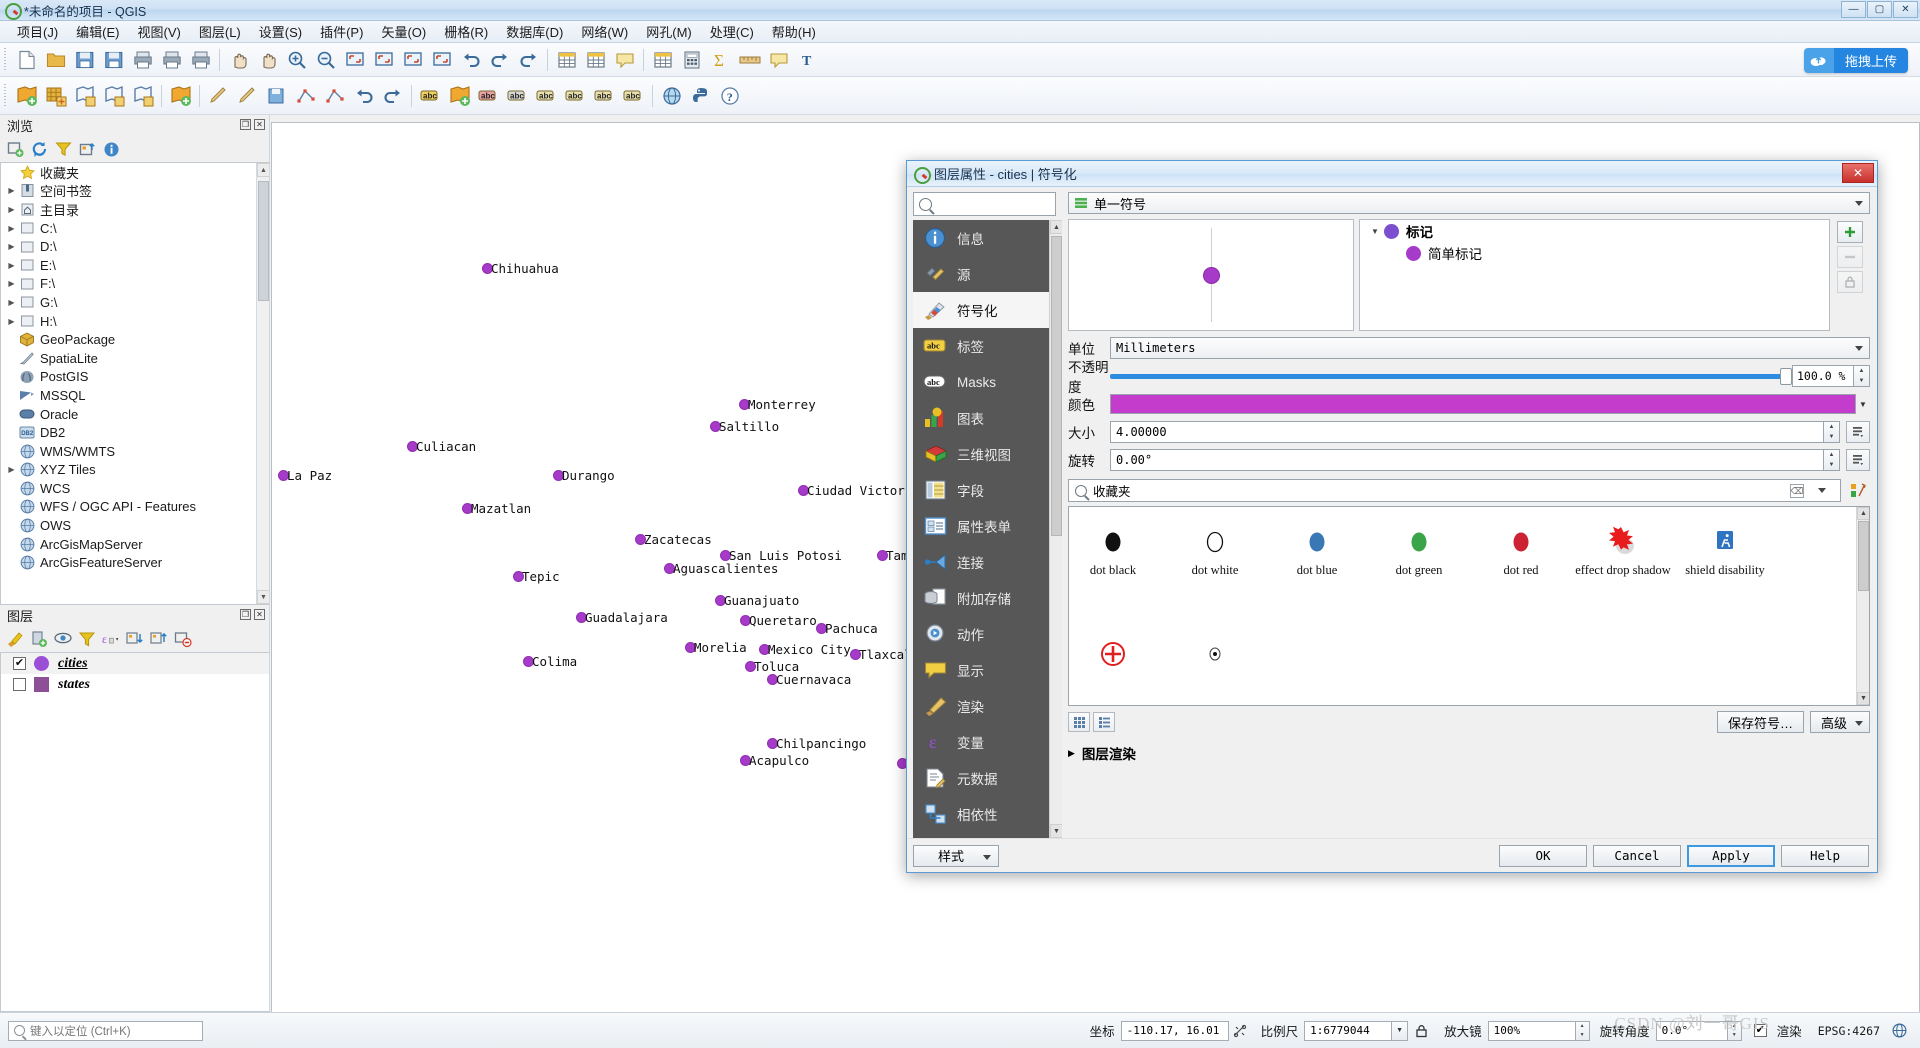 This screenshot has width=1920, height=1048. What do you see at coordinates (39, 639) in the screenshot?
I see `add-group-icon` at bounding box center [39, 639].